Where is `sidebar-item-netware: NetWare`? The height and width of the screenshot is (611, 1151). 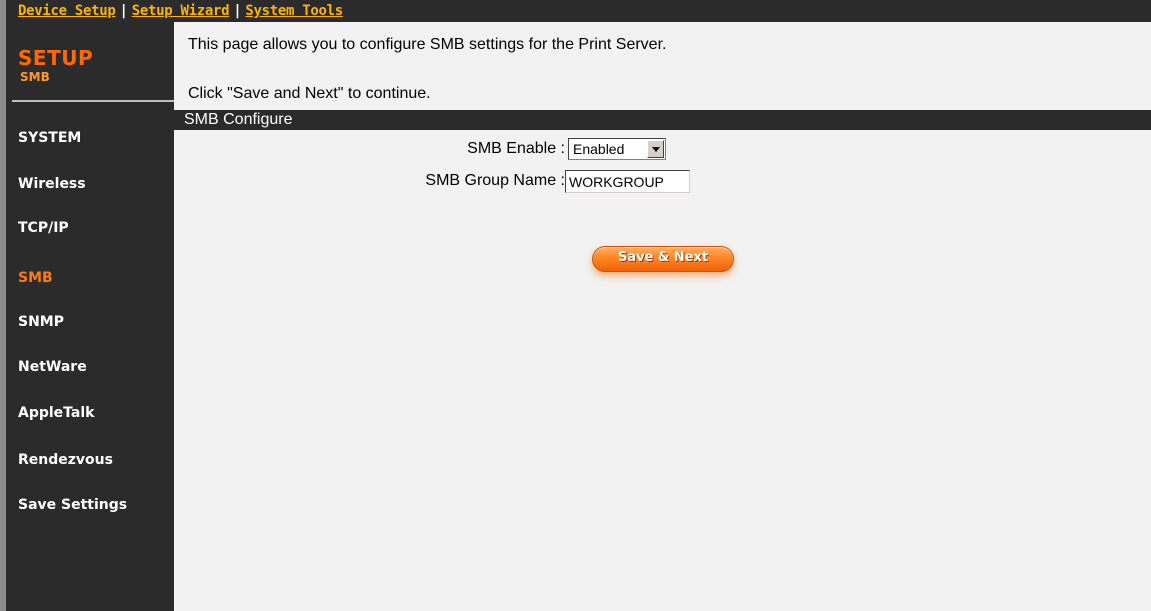
sidebar-item-netware: NetWare is located at coordinates (52, 367).